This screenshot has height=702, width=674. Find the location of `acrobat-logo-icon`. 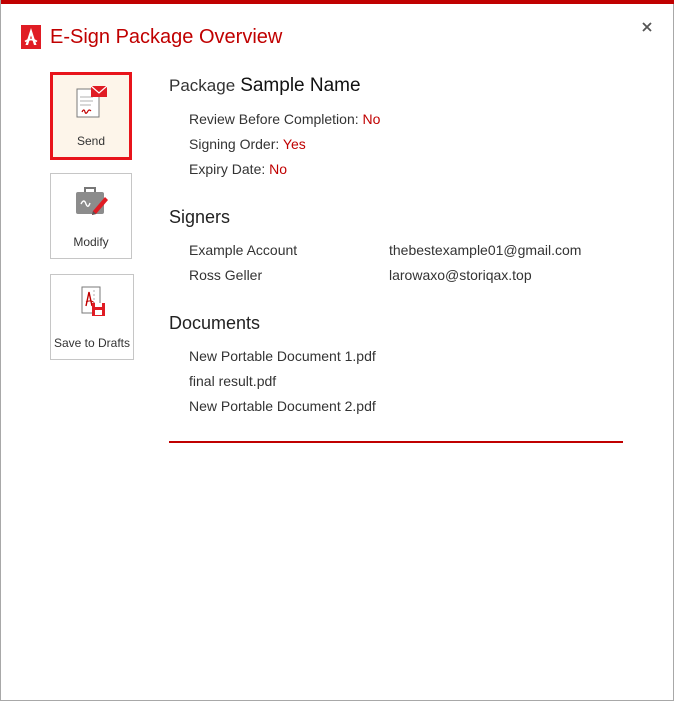

acrobat-logo-icon is located at coordinates (31, 37).